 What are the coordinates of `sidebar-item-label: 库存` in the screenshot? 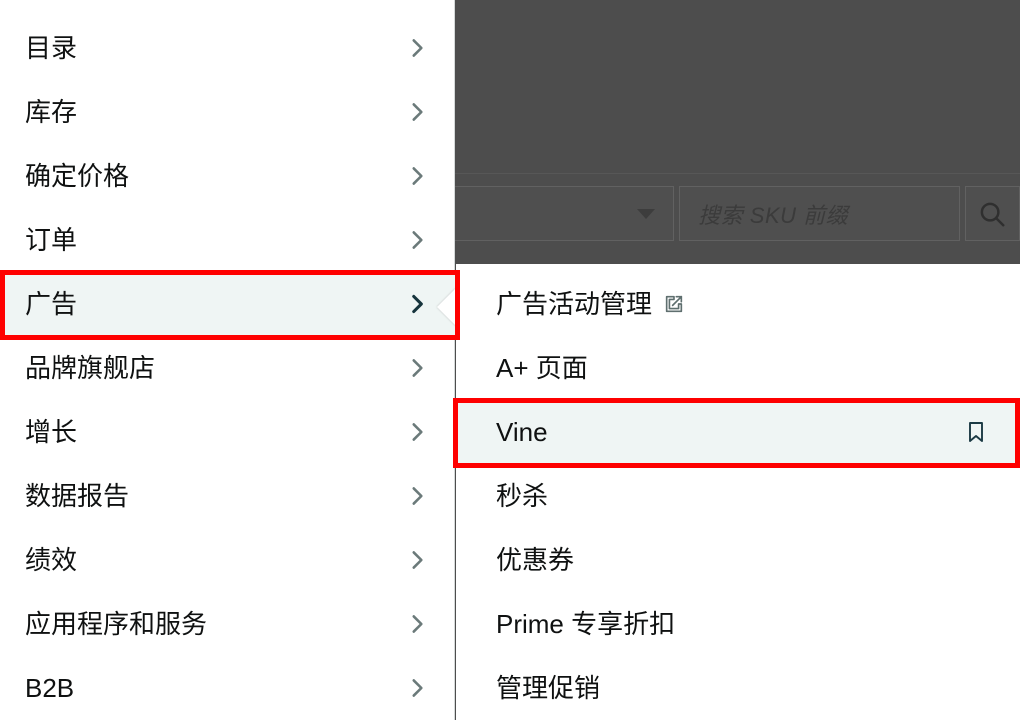 It's located at (51, 112).